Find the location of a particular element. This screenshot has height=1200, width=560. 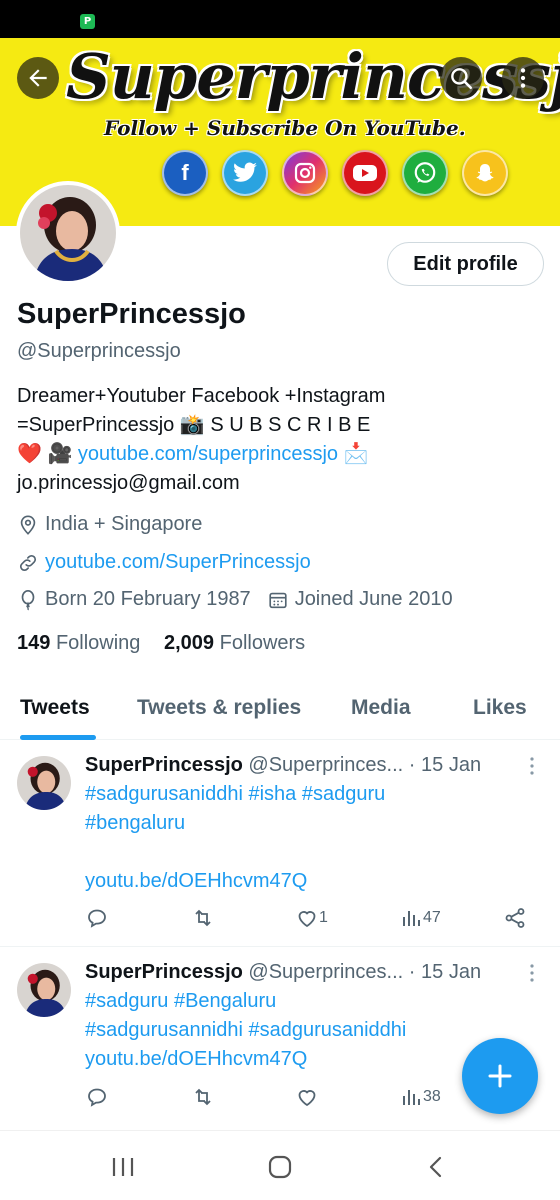

profile-website: youtube.com/SuperPrincessjo is located at coordinates (164, 562).